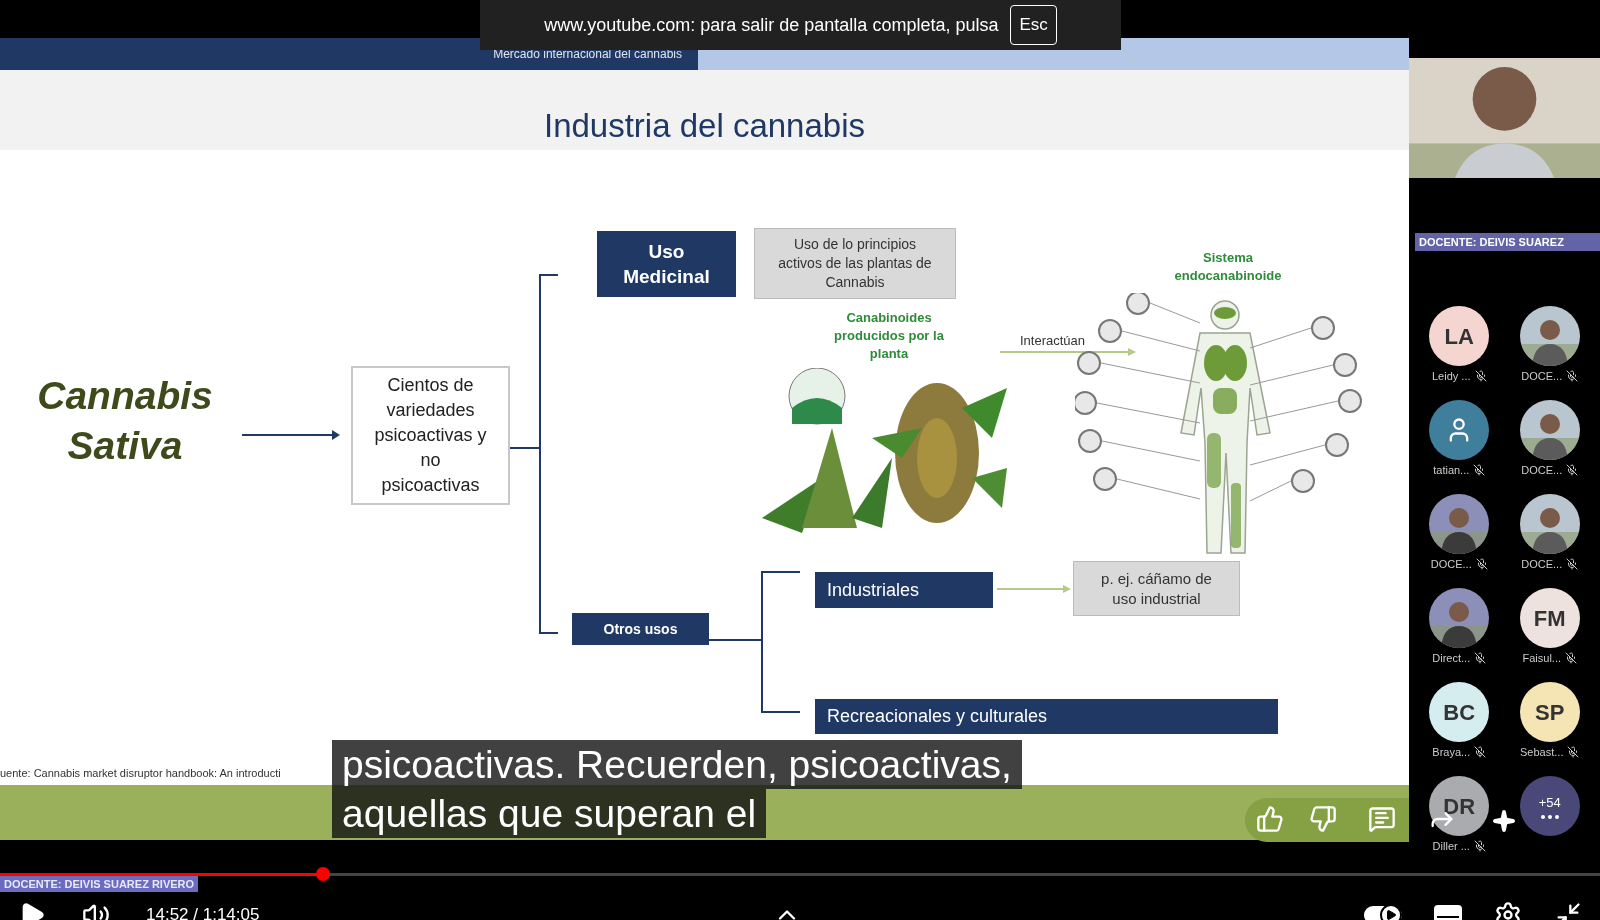 This screenshot has width=1600, height=920. I want to click on comment-icon, so click(1382, 819).